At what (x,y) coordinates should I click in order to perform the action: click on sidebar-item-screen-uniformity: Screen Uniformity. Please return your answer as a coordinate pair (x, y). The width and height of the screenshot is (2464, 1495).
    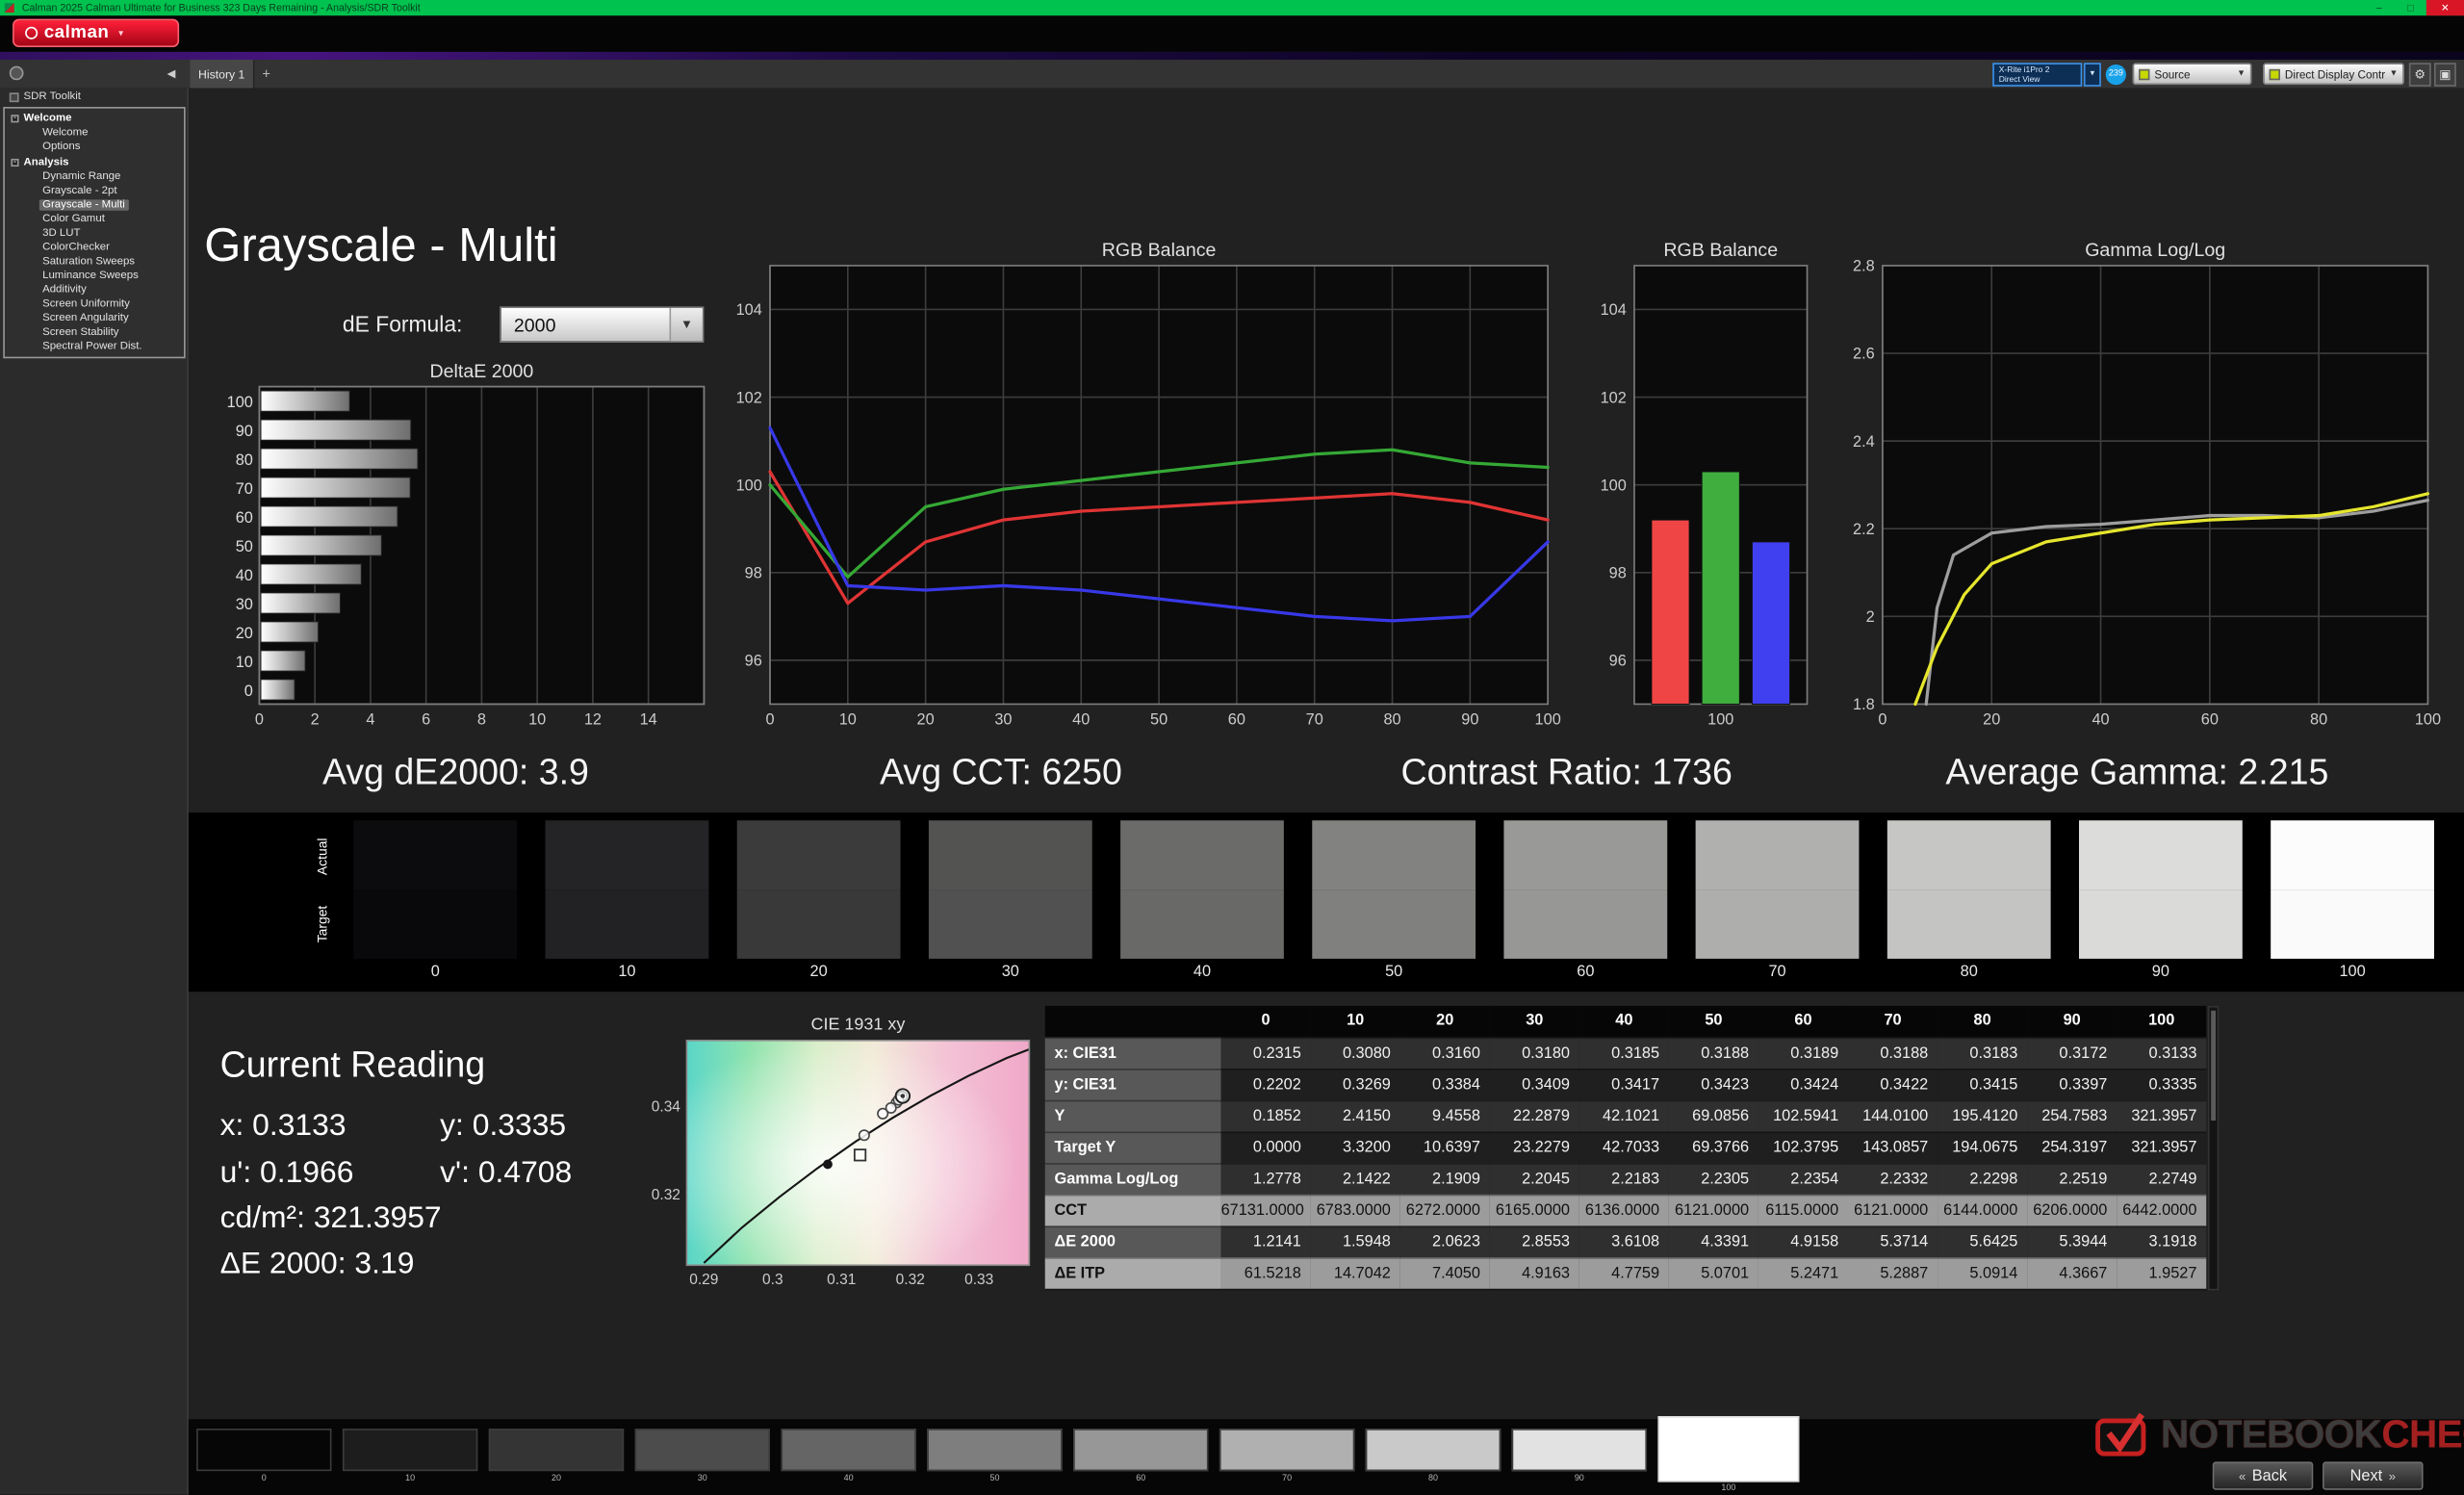
    Looking at the image, I should click on (94, 303).